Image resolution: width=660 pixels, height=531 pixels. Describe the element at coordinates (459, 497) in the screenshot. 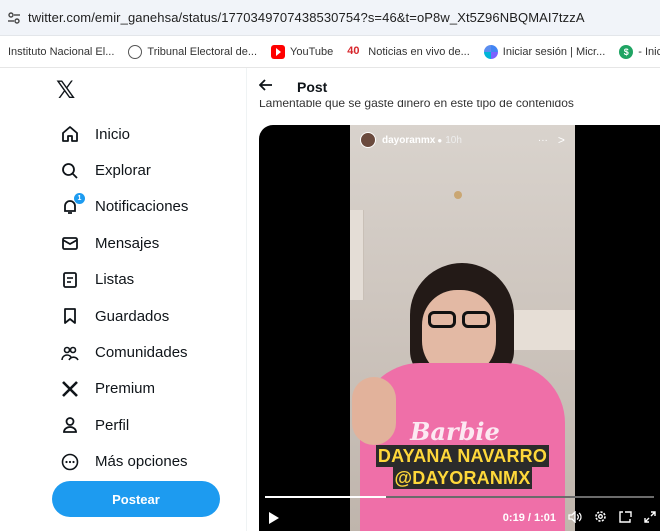

I see `video-progress-bar` at that location.